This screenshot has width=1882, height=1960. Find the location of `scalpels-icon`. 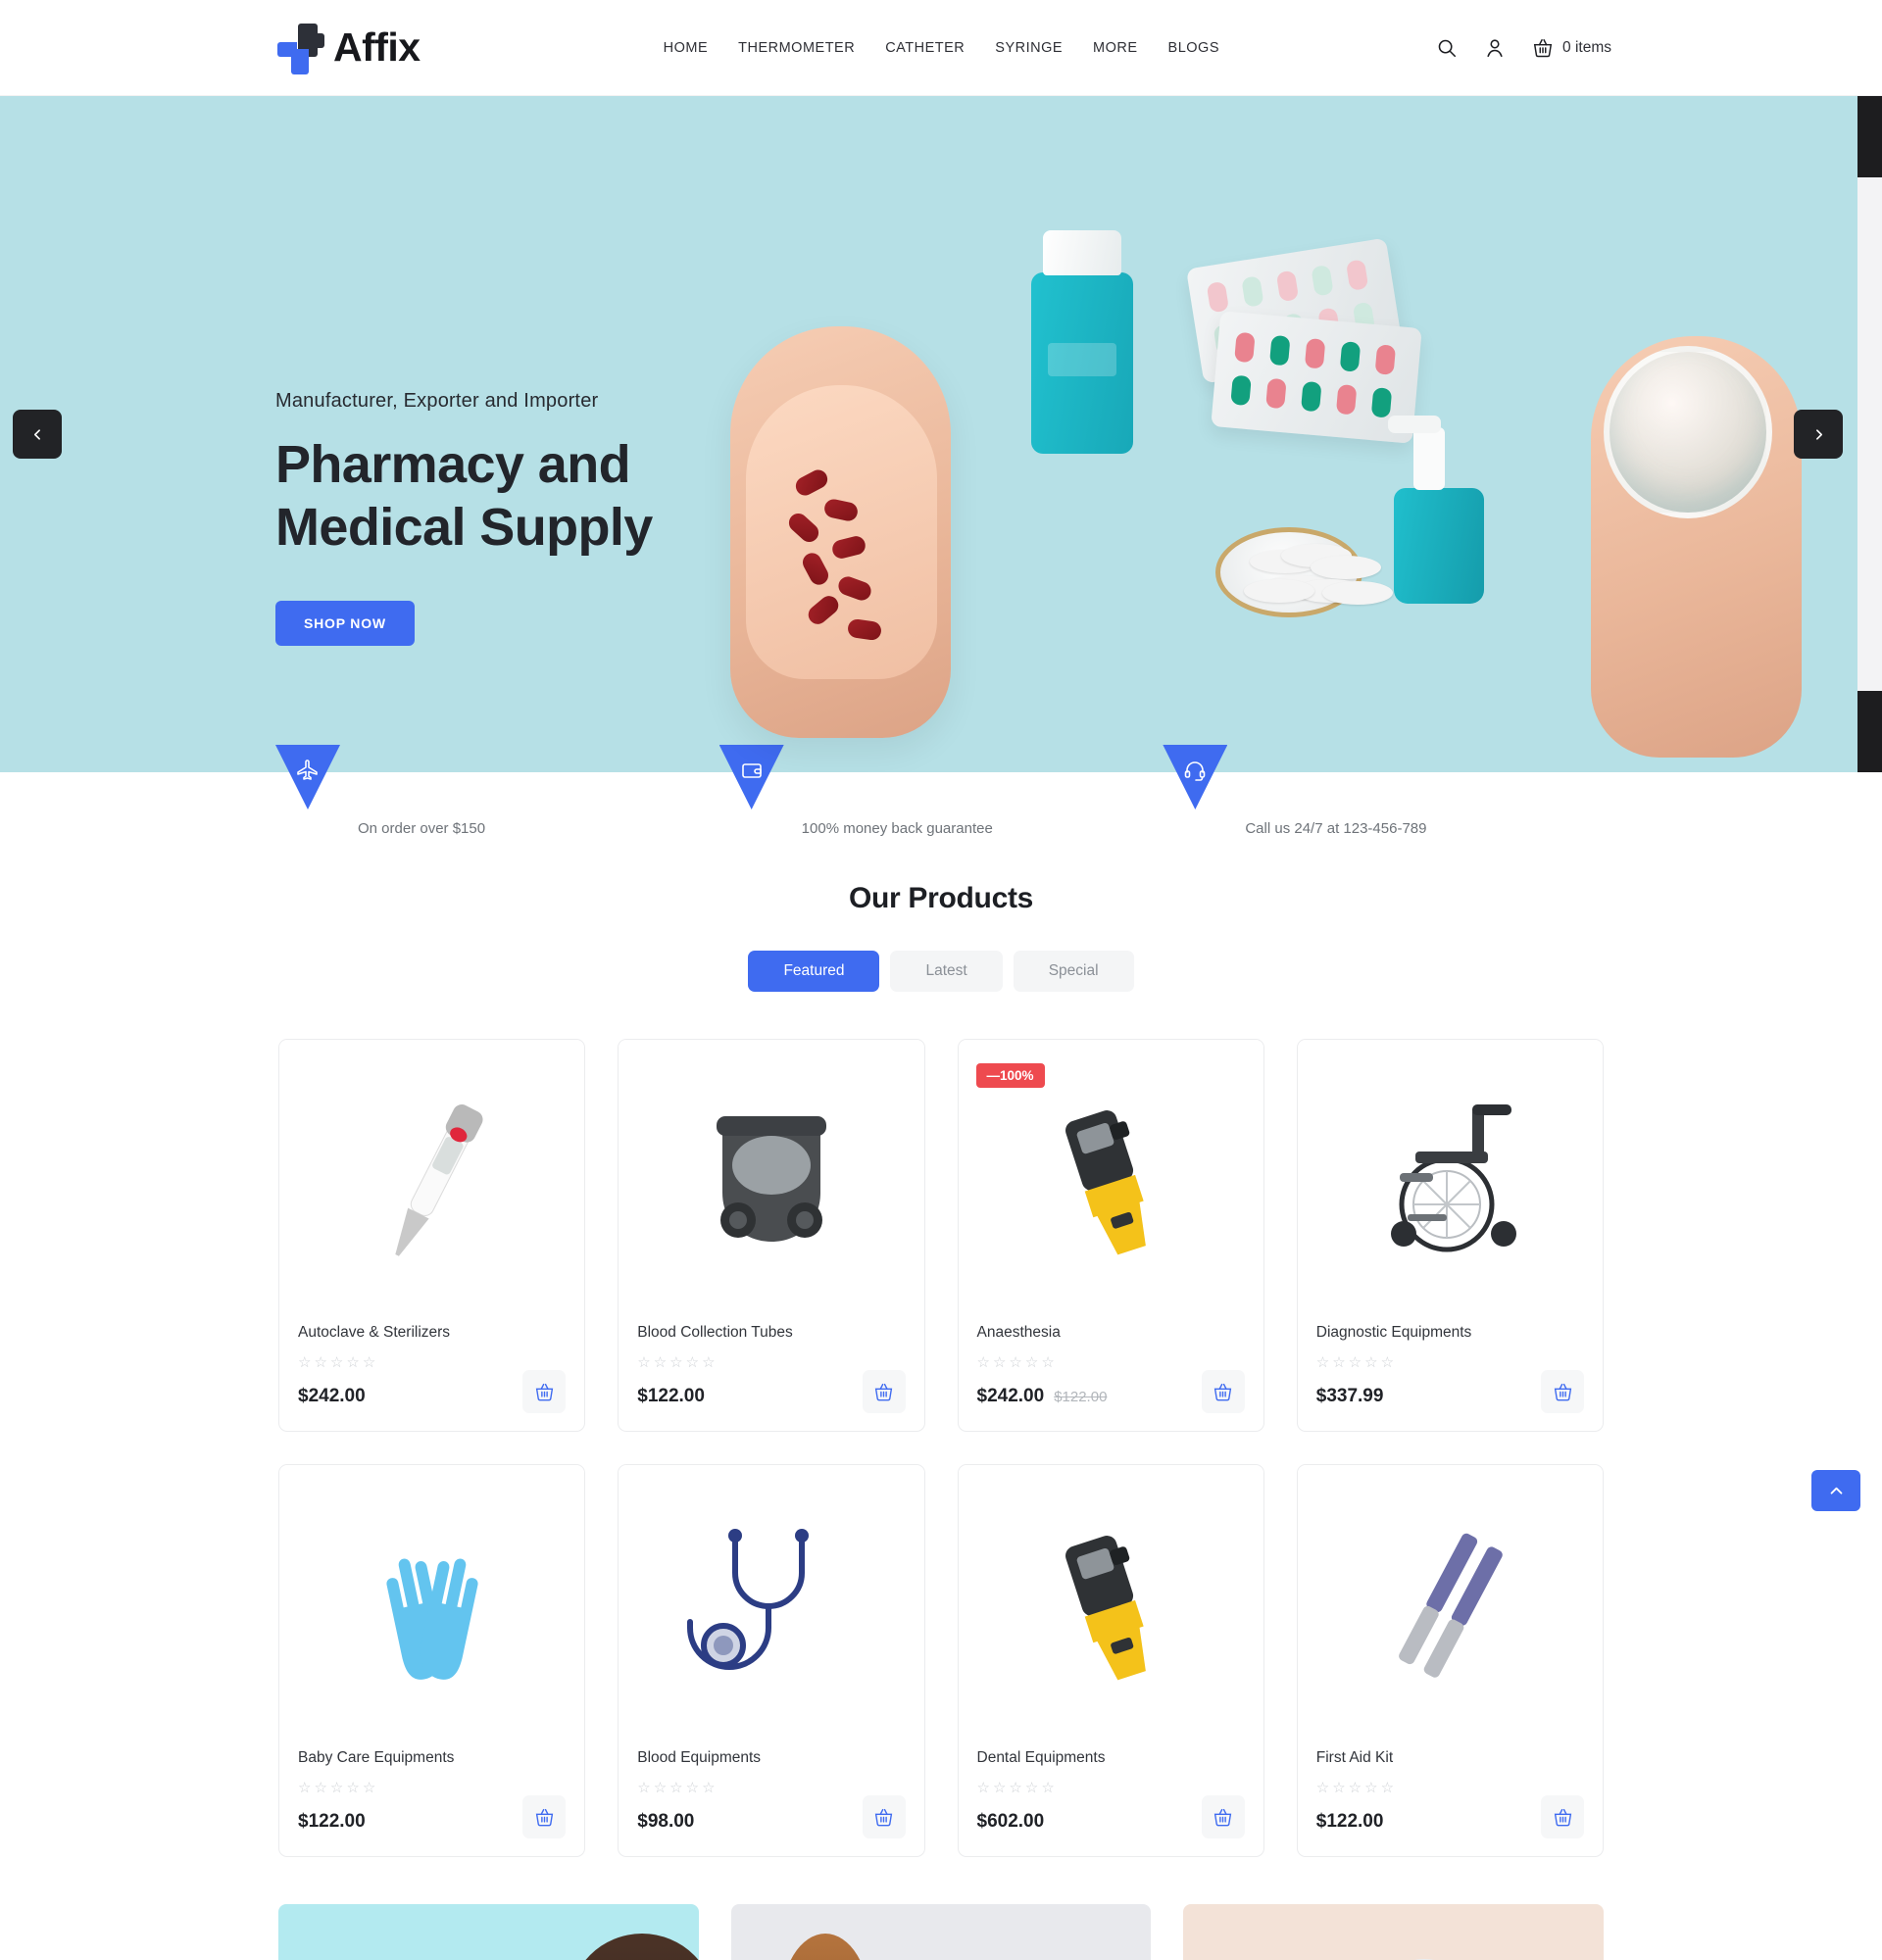

scalpels-icon is located at coordinates (1452, 1605).